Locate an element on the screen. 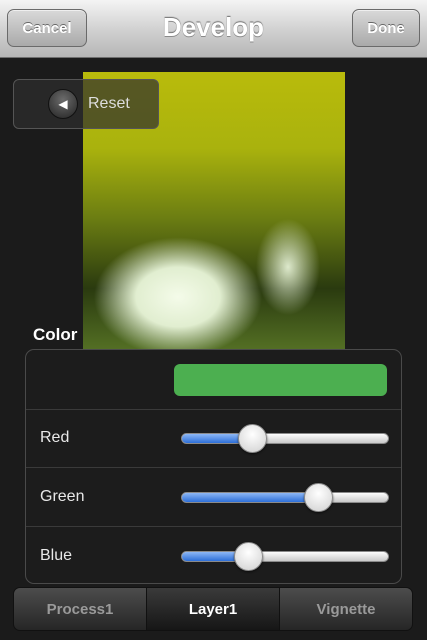 The width and height of the screenshot is (427, 640). red-slider is located at coordinates (285, 439).